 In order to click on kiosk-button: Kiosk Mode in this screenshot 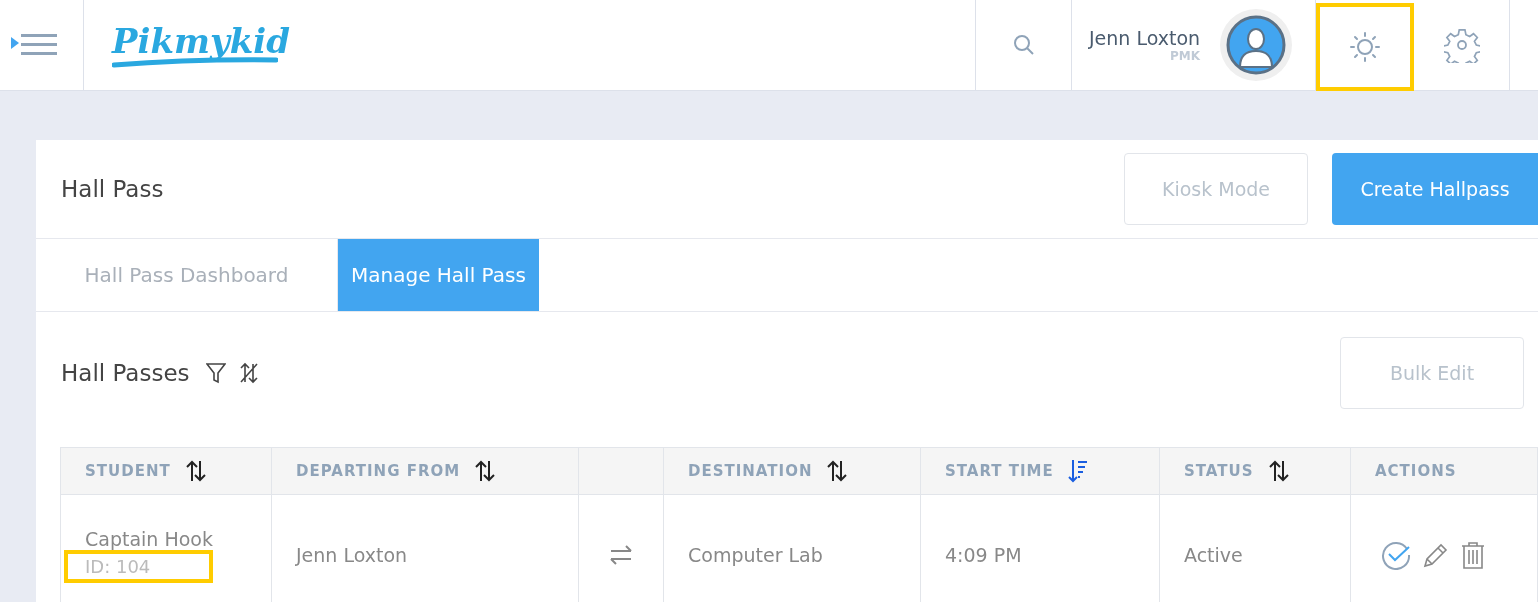, I will do `click(1216, 189)`.